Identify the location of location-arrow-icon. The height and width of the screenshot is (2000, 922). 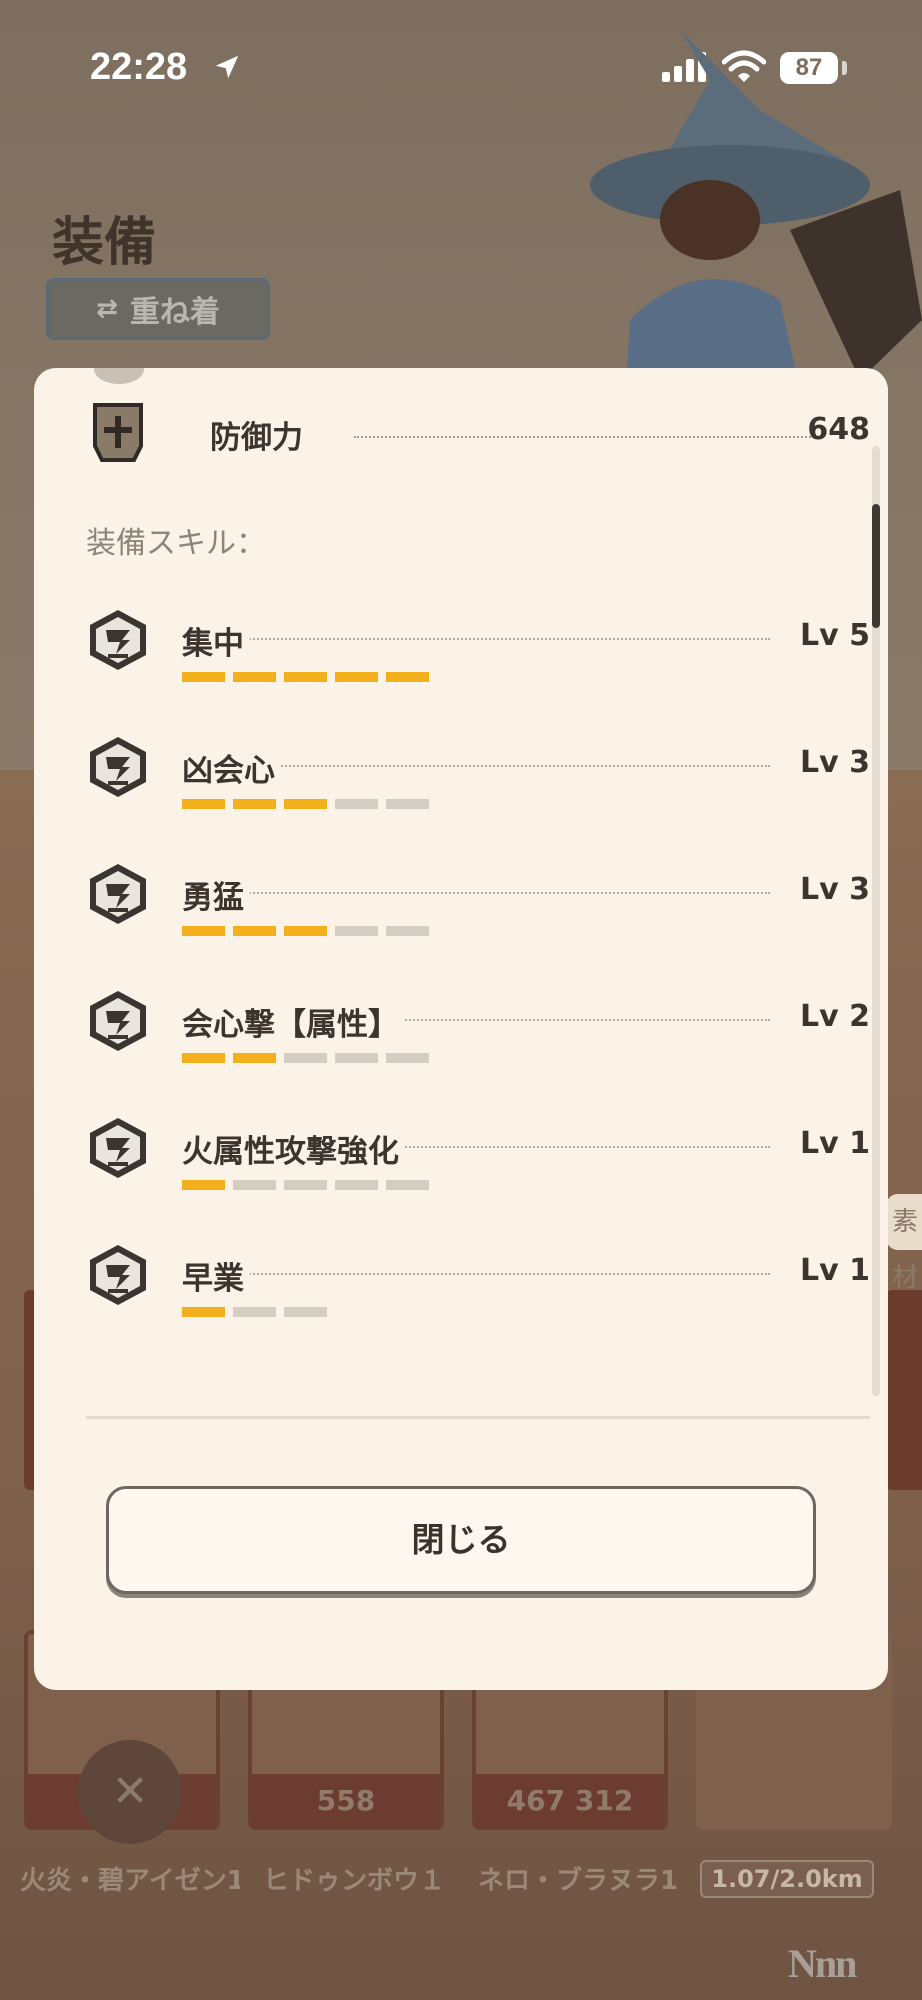
(227, 67).